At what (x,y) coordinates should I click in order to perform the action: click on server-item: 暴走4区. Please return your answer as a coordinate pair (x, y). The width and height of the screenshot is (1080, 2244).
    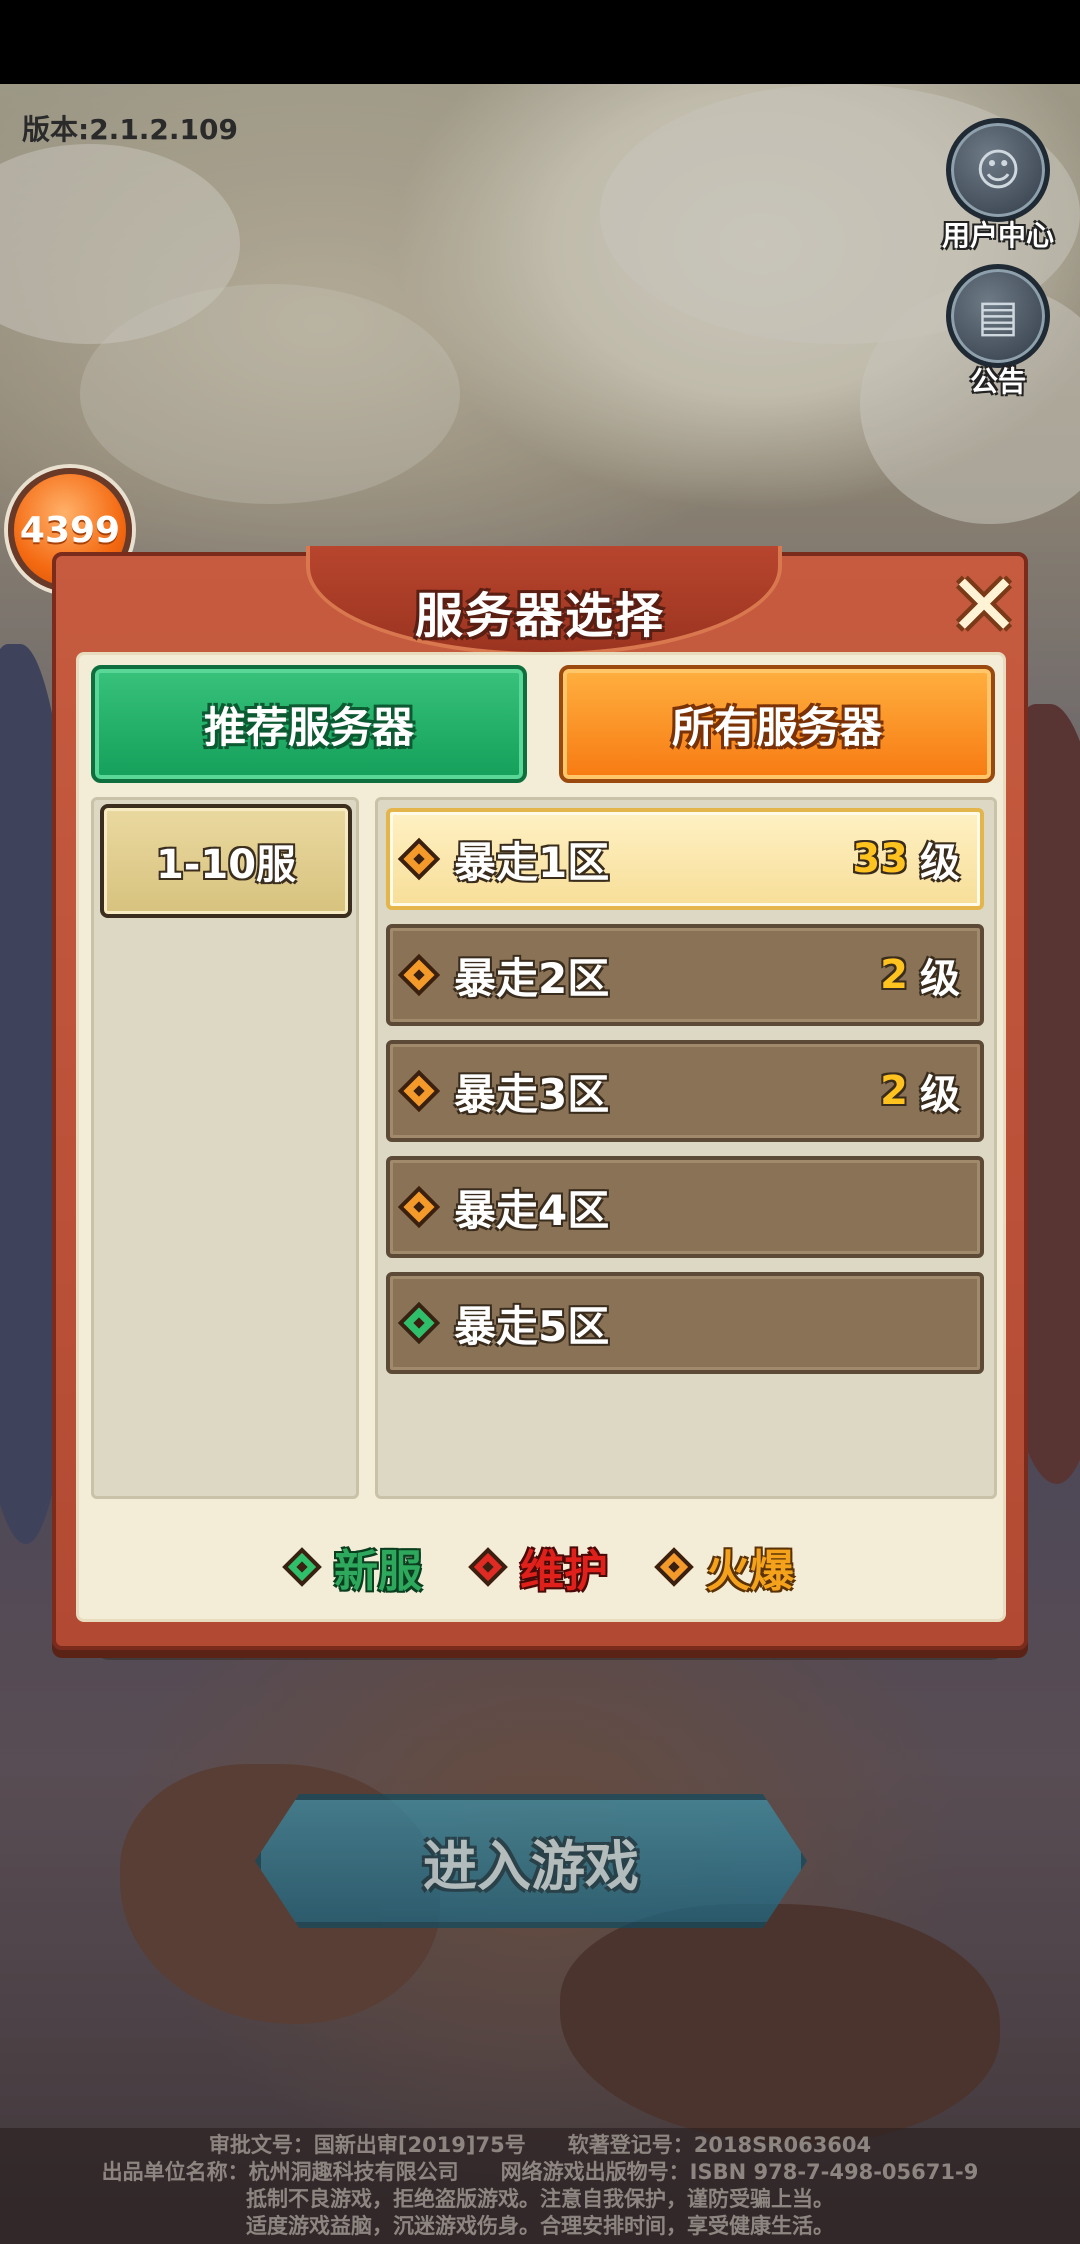
    Looking at the image, I should click on (685, 1207).